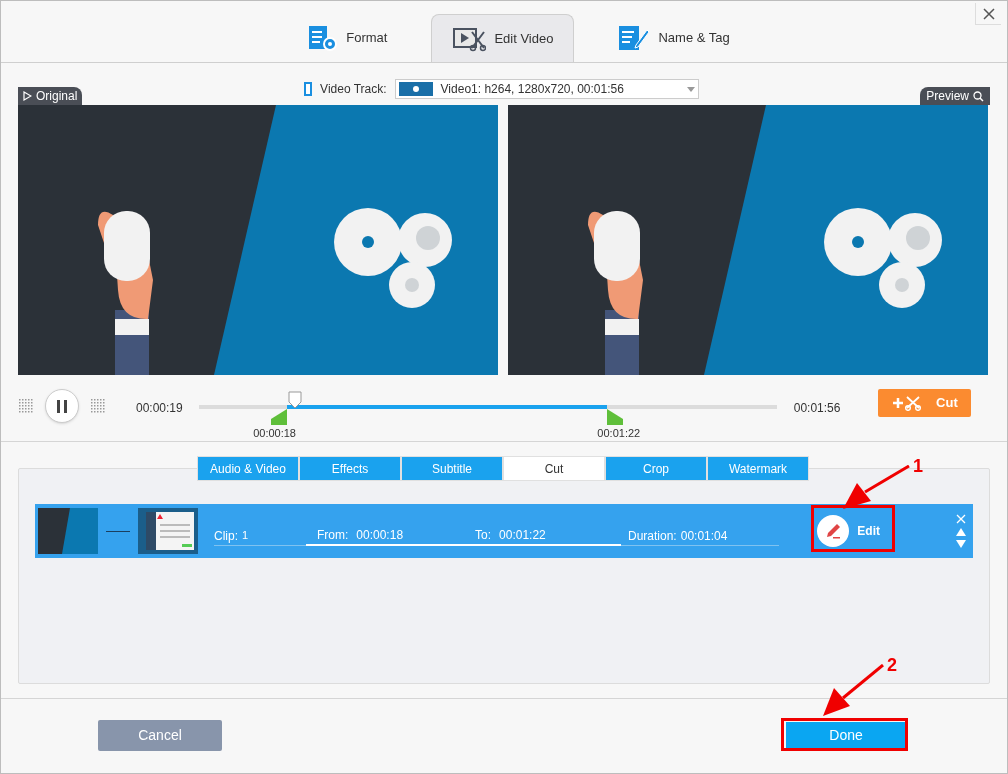 The height and width of the screenshot is (774, 1008). I want to click on to-label: To:, so click(483, 535).